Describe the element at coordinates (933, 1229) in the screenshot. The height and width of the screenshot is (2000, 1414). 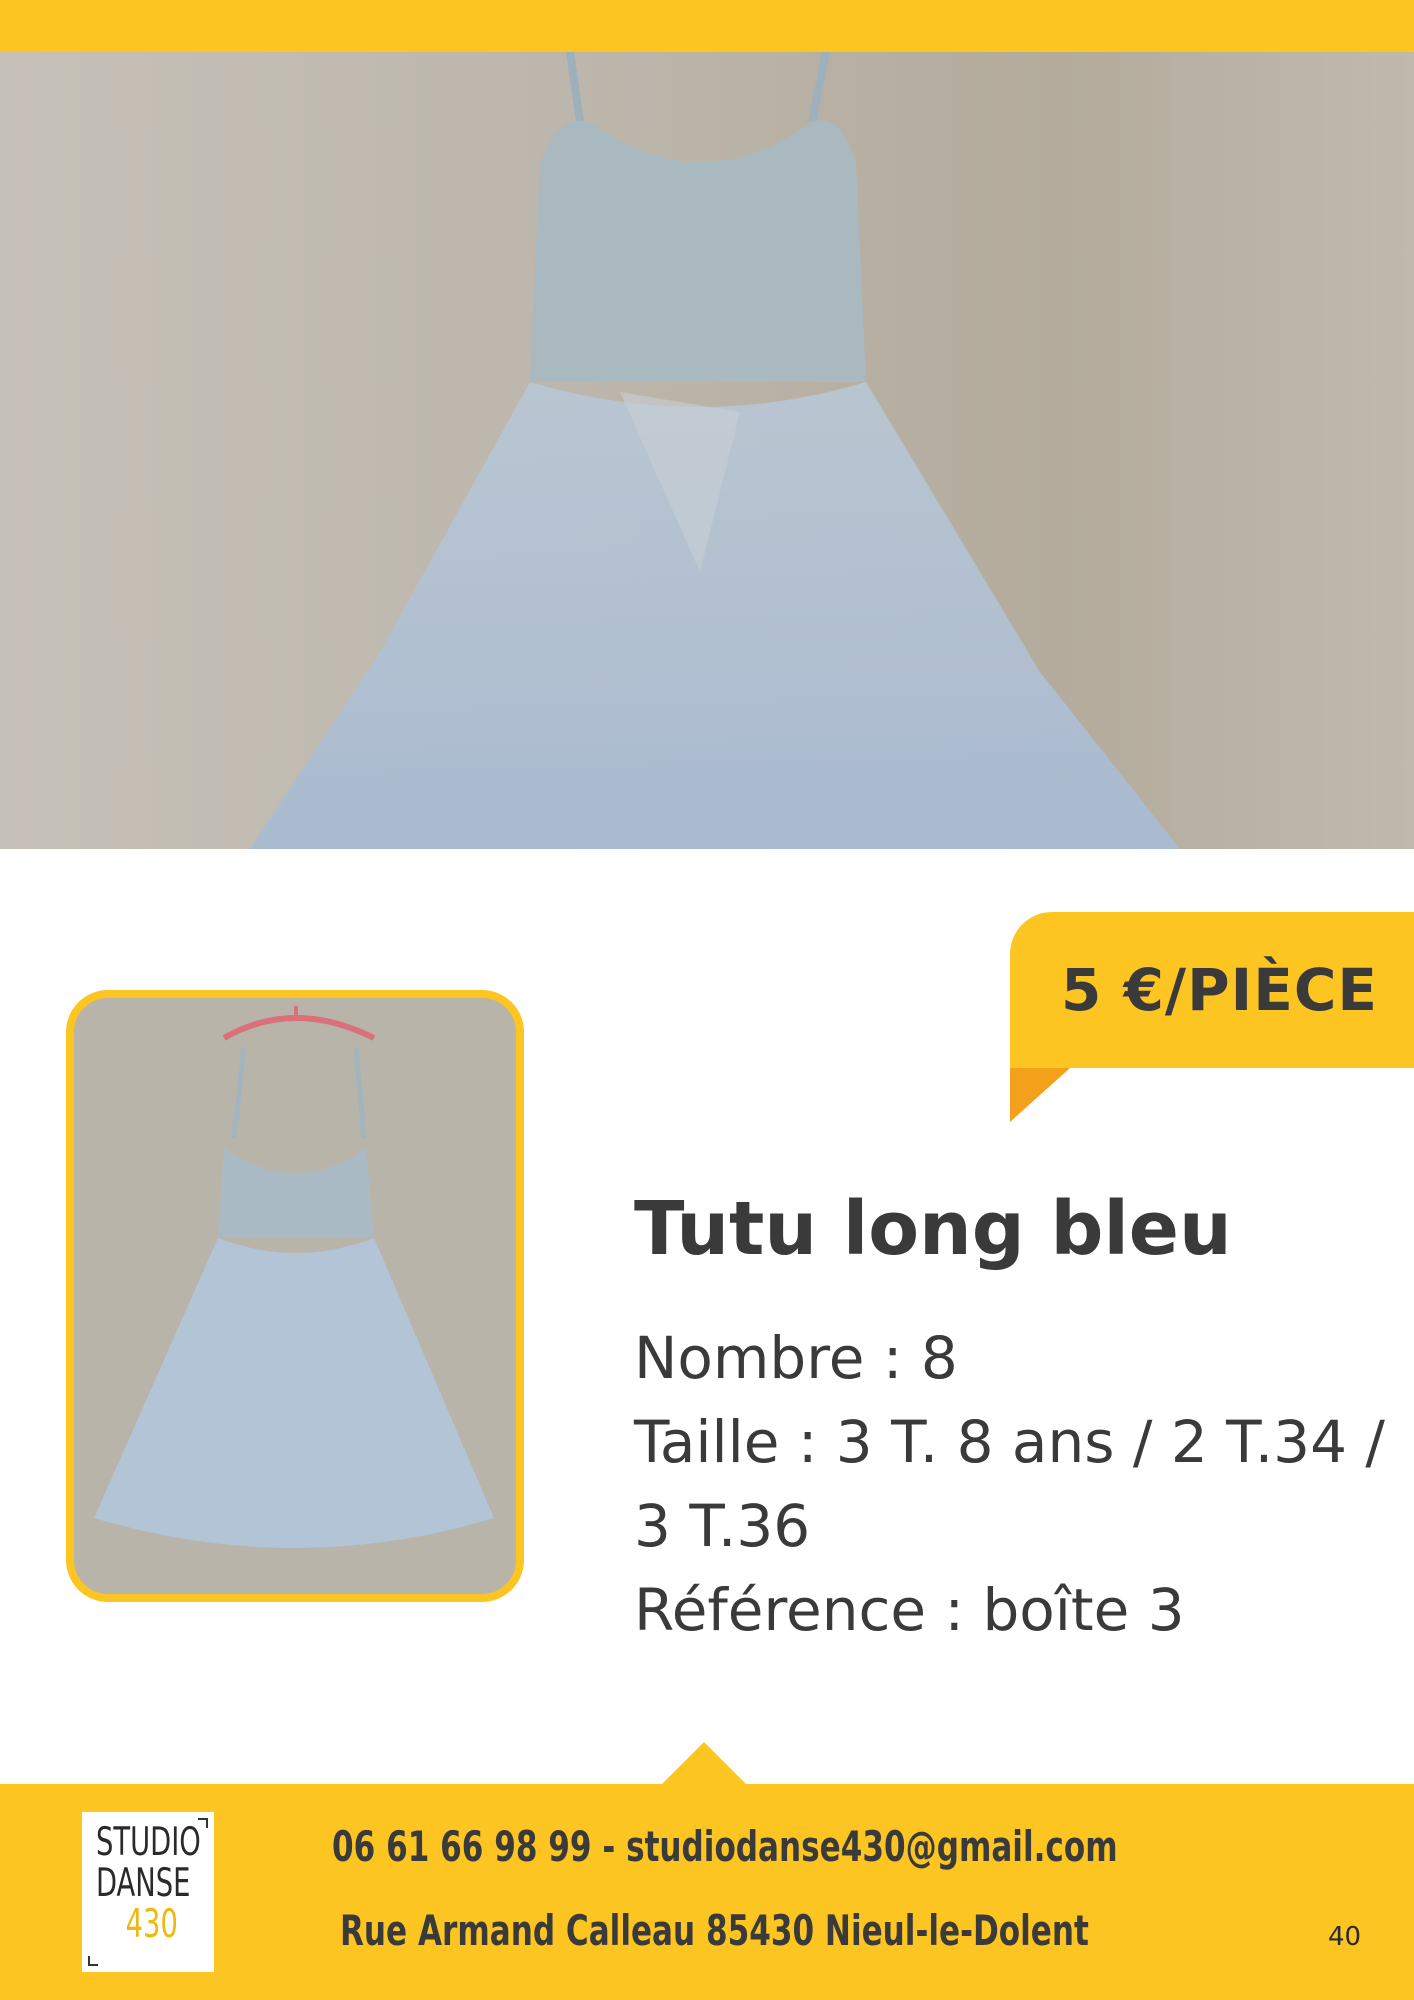
I see `product-title: Tutu long bleu` at that location.